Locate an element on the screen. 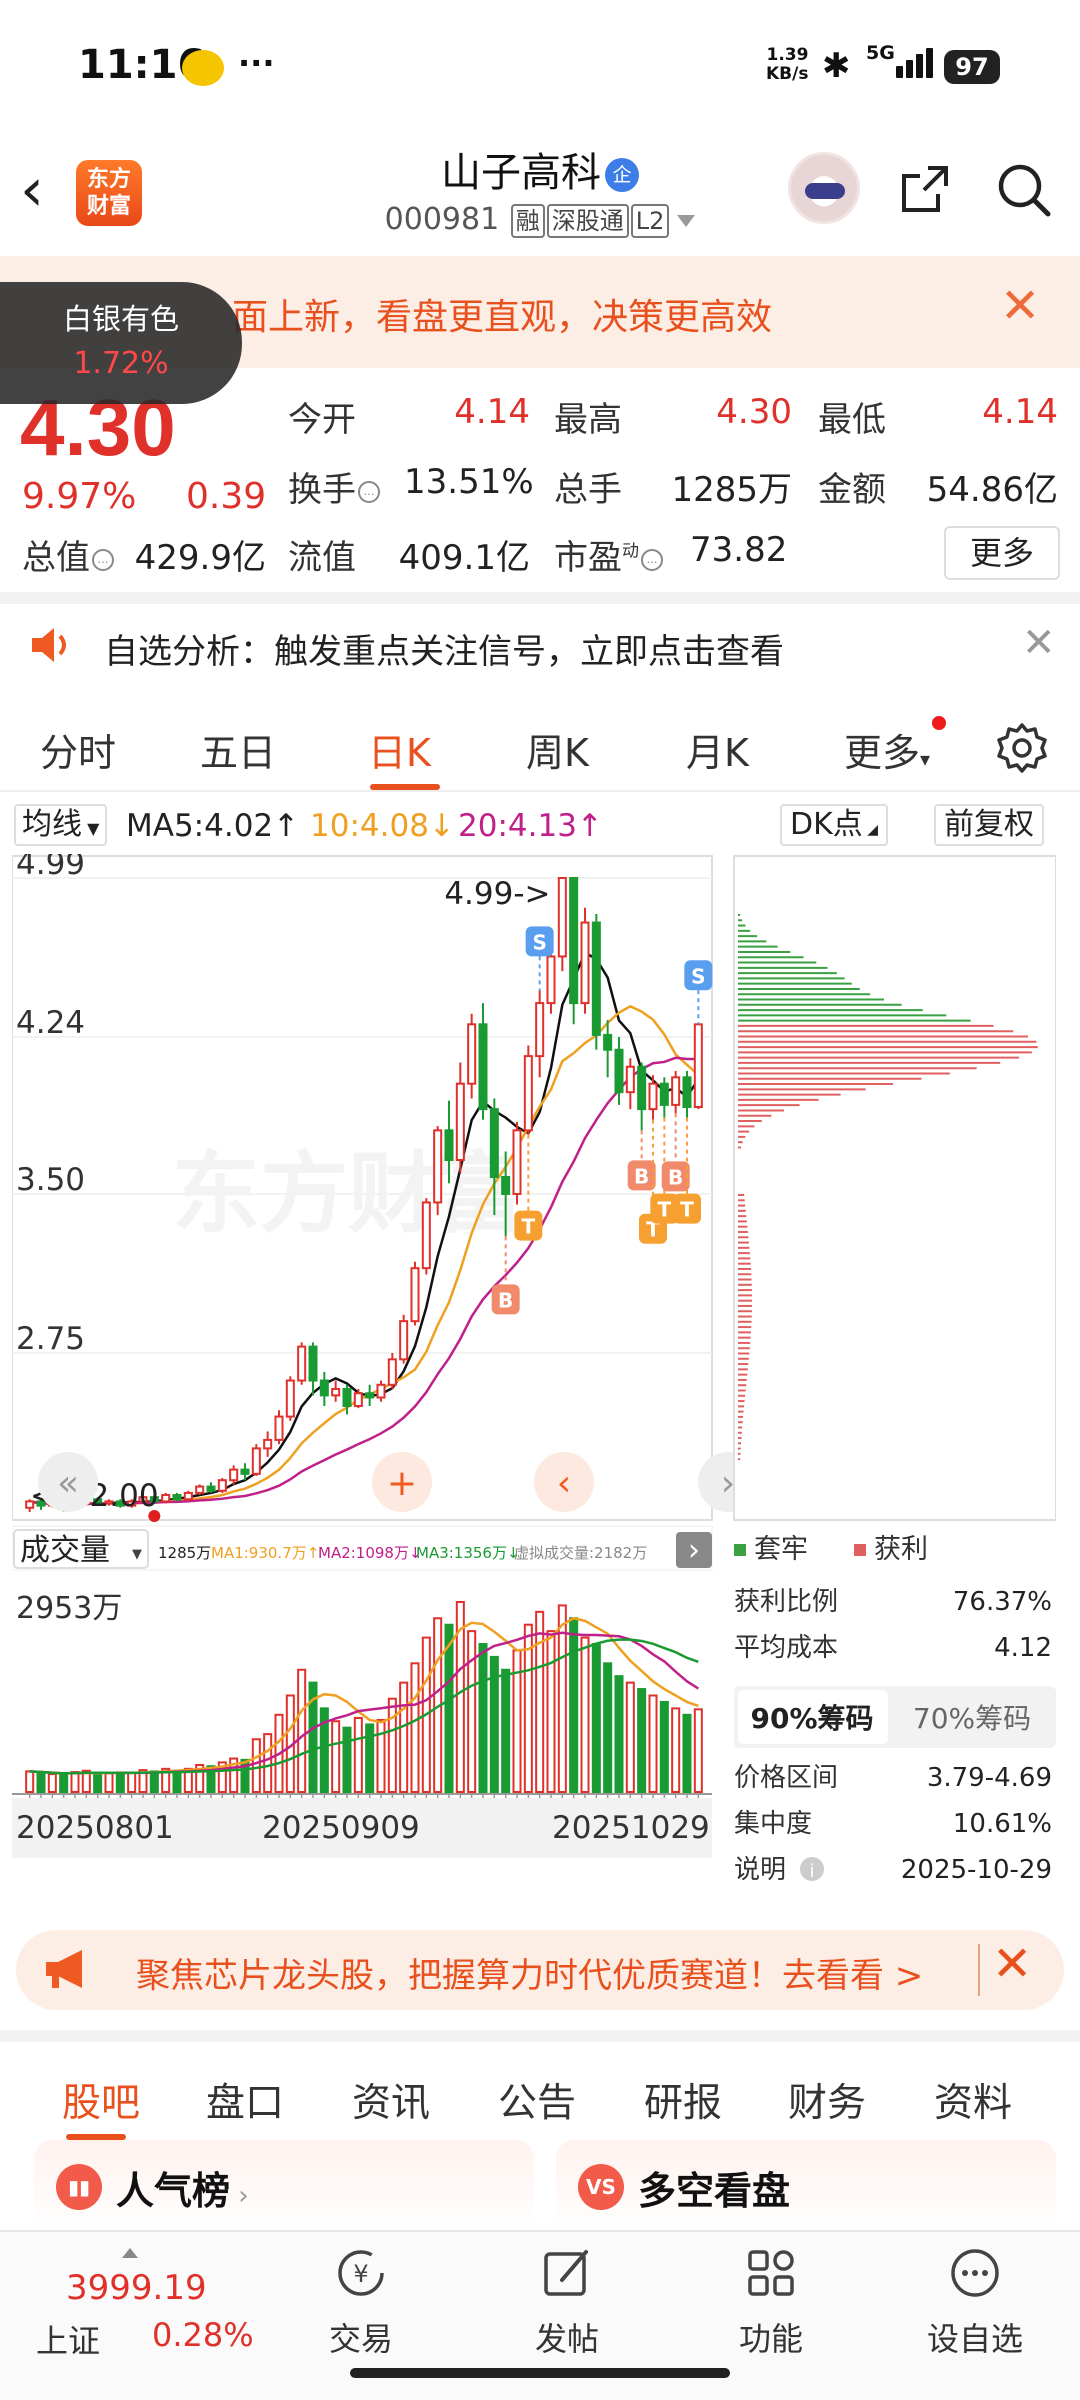 The height and width of the screenshot is (2400, 1080). notice-text: 自选分析：触发重点关注信号，立即点击查看 is located at coordinates (444, 652).